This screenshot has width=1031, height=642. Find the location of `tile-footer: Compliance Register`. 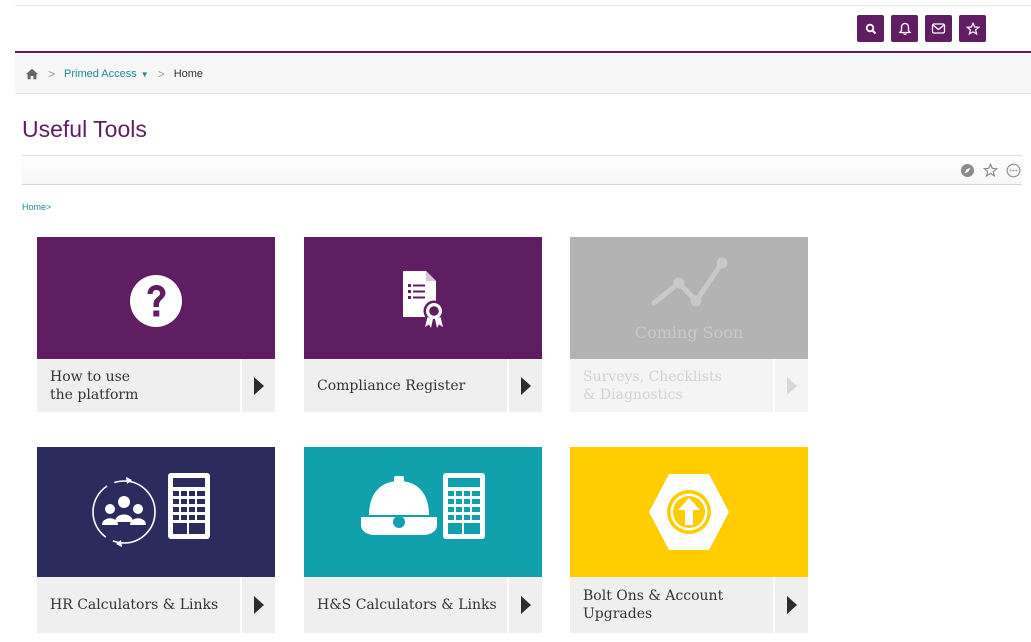

tile-footer: Compliance Register is located at coordinates (423, 385).